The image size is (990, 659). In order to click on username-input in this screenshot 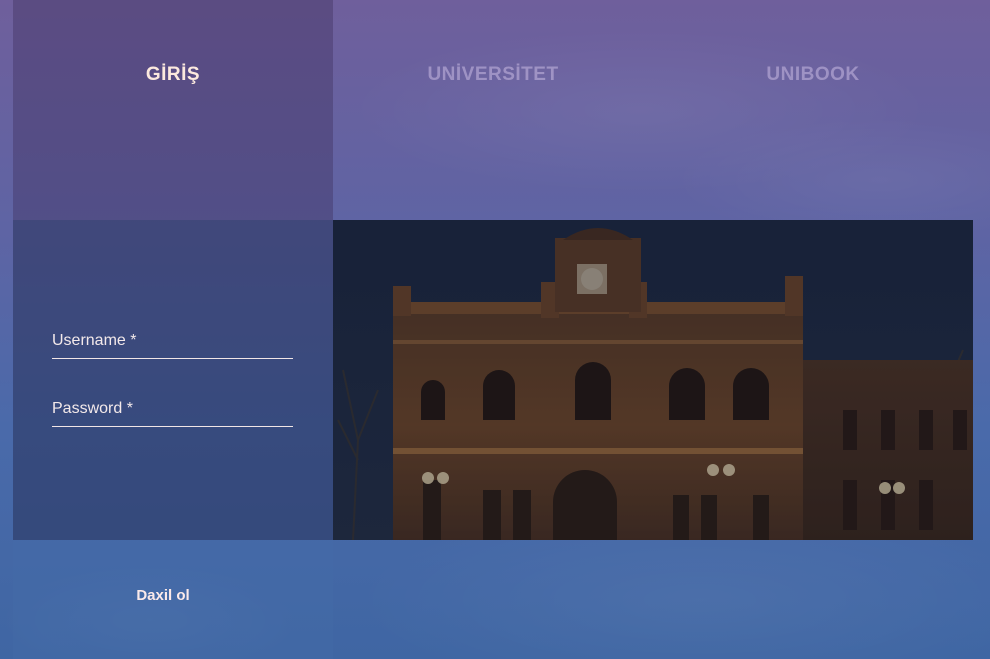, I will do `click(174, 346)`.